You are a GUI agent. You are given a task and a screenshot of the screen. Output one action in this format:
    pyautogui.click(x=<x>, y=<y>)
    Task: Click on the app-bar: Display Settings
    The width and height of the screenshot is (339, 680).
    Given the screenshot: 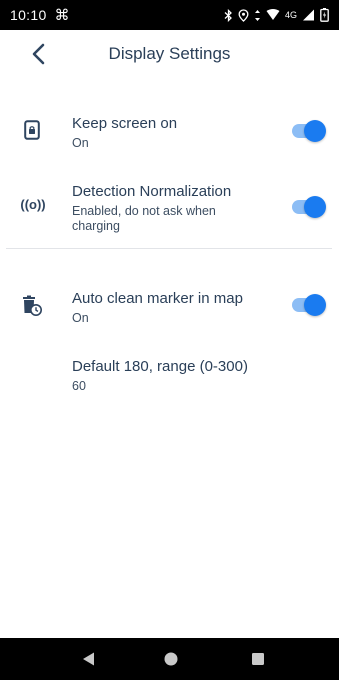 What is the action you would take?
    pyautogui.click(x=169, y=54)
    